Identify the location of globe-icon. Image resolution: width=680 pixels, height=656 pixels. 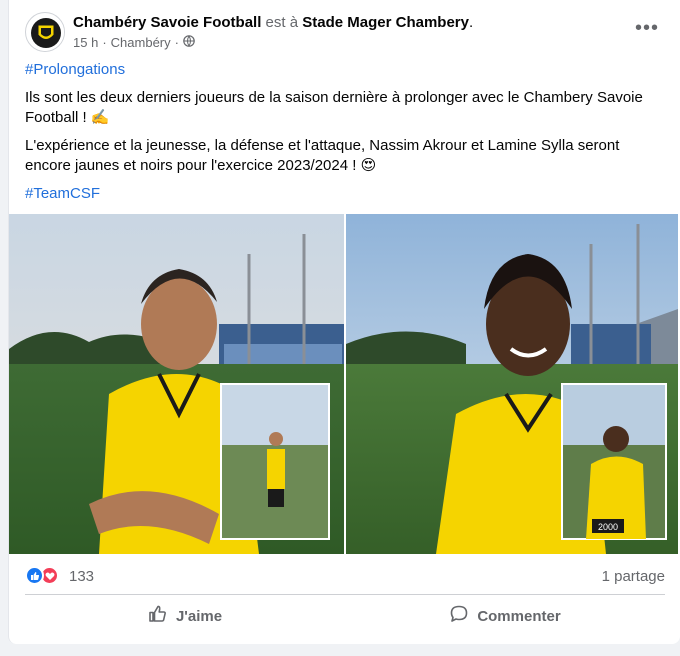
(189, 42).